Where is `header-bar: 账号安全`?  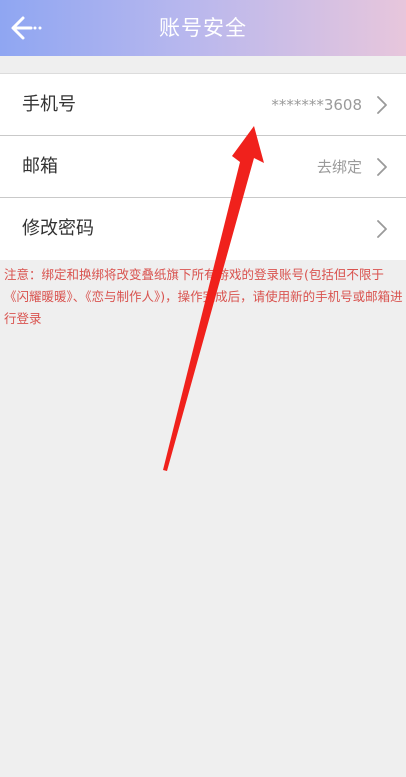 header-bar: 账号安全 is located at coordinates (203, 28).